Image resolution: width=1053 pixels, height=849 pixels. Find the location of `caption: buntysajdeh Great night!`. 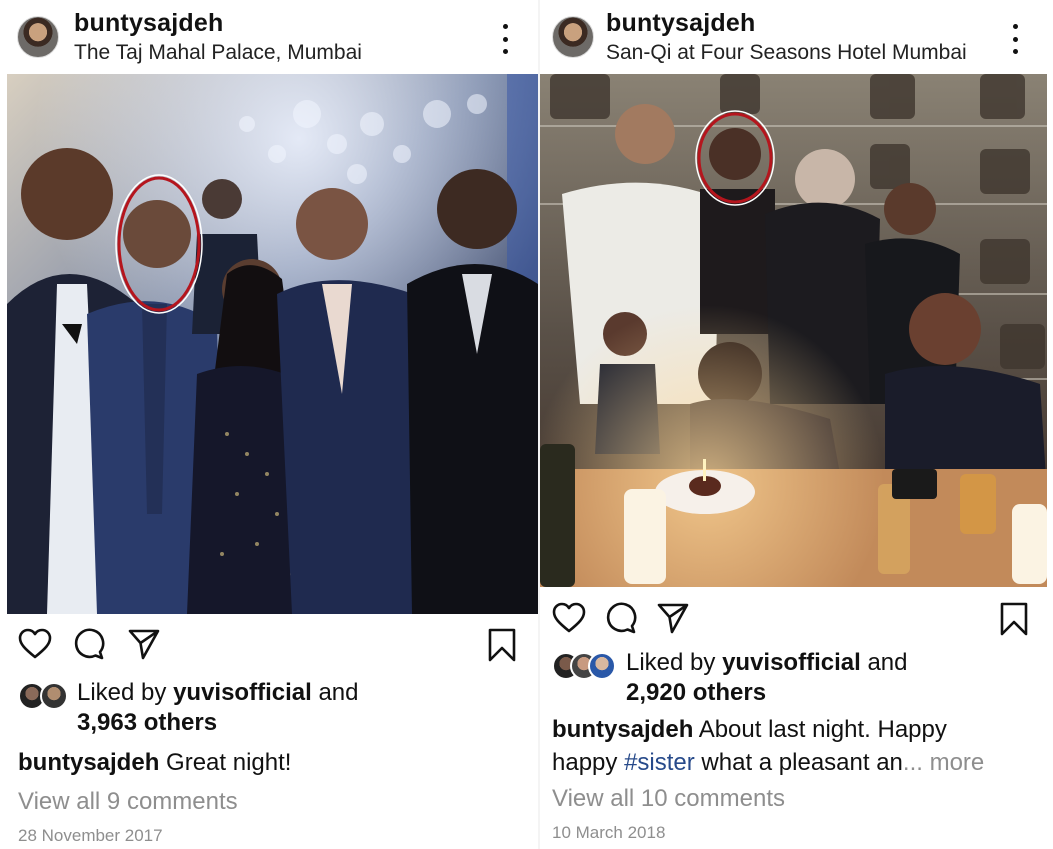

caption: buntysajdeh Great night! is located at coordinates (154, 762).